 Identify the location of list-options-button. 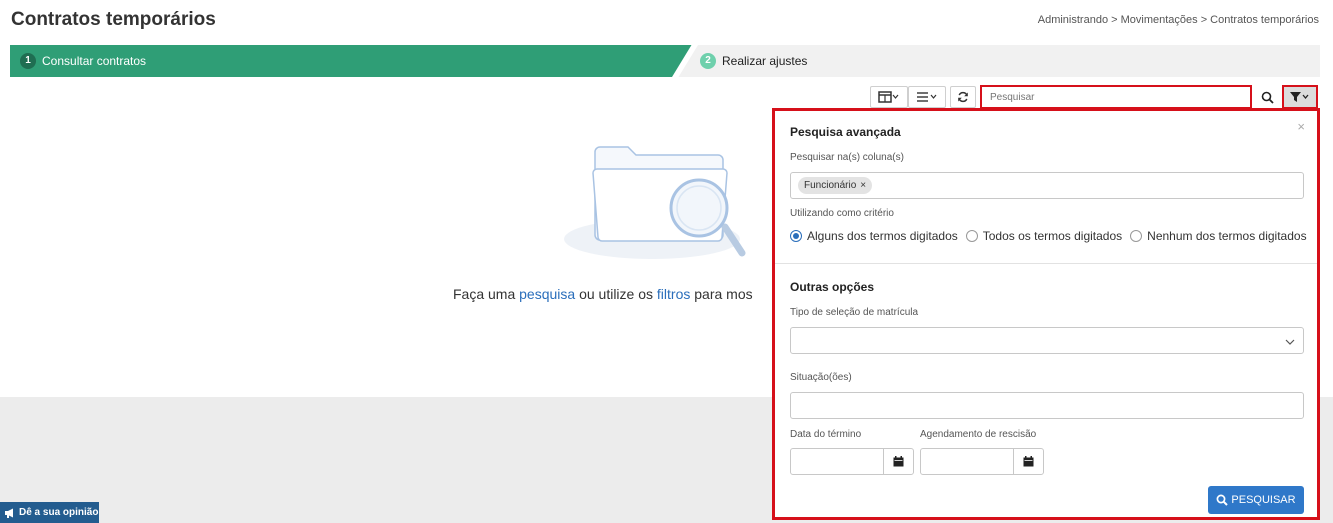
(927, 97).